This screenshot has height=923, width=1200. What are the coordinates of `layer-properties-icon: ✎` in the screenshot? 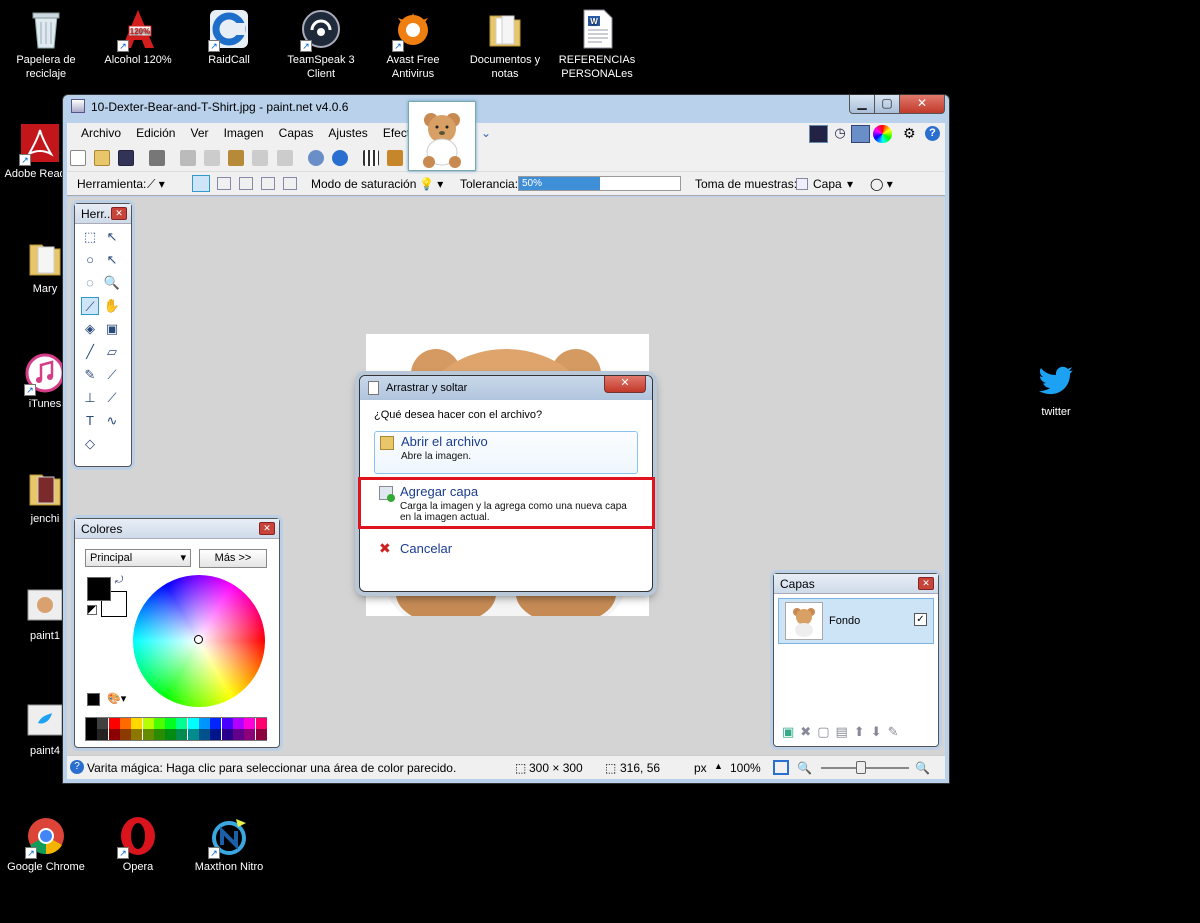 It's located at (896, 731).